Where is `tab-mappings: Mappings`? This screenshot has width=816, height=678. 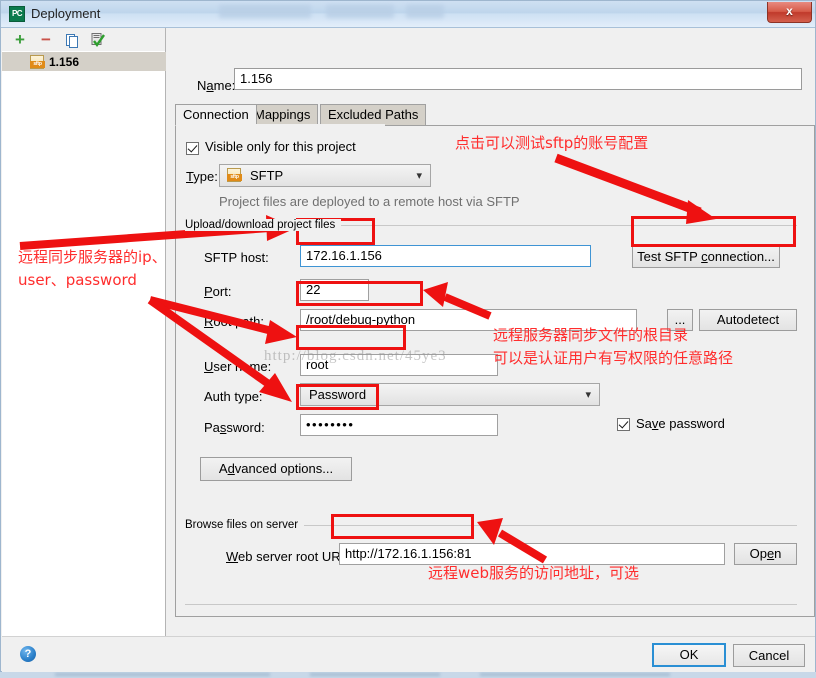 tab-mappings: Mappings is located at coordinates (282, 115).